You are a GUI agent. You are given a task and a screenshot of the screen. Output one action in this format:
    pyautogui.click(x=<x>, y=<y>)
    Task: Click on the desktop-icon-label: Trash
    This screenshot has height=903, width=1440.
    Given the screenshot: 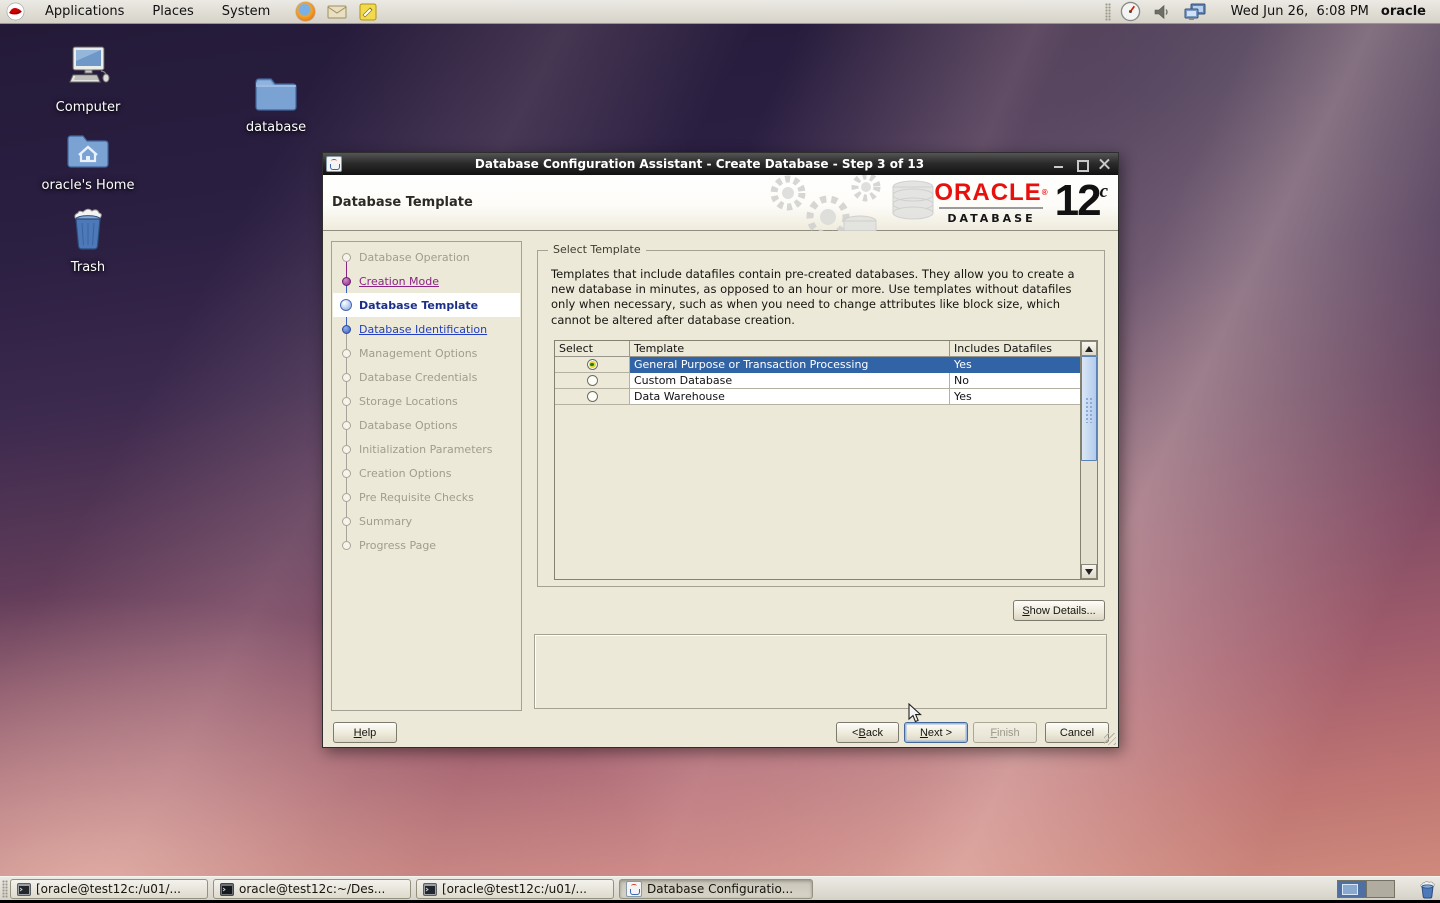 What is the action you would take?
    pyautogui.click(x=88, y=267)
    